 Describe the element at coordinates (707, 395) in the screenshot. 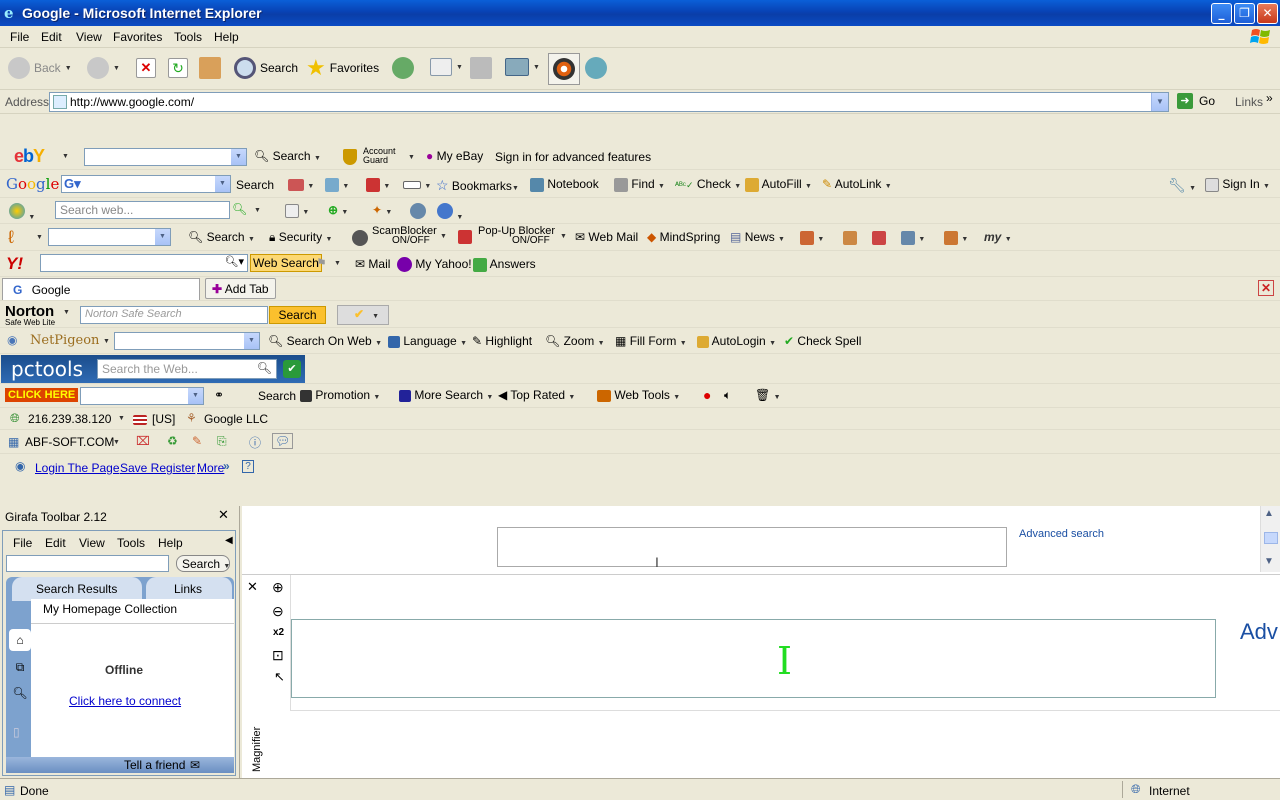

I see `record-icon: ●` at that location.